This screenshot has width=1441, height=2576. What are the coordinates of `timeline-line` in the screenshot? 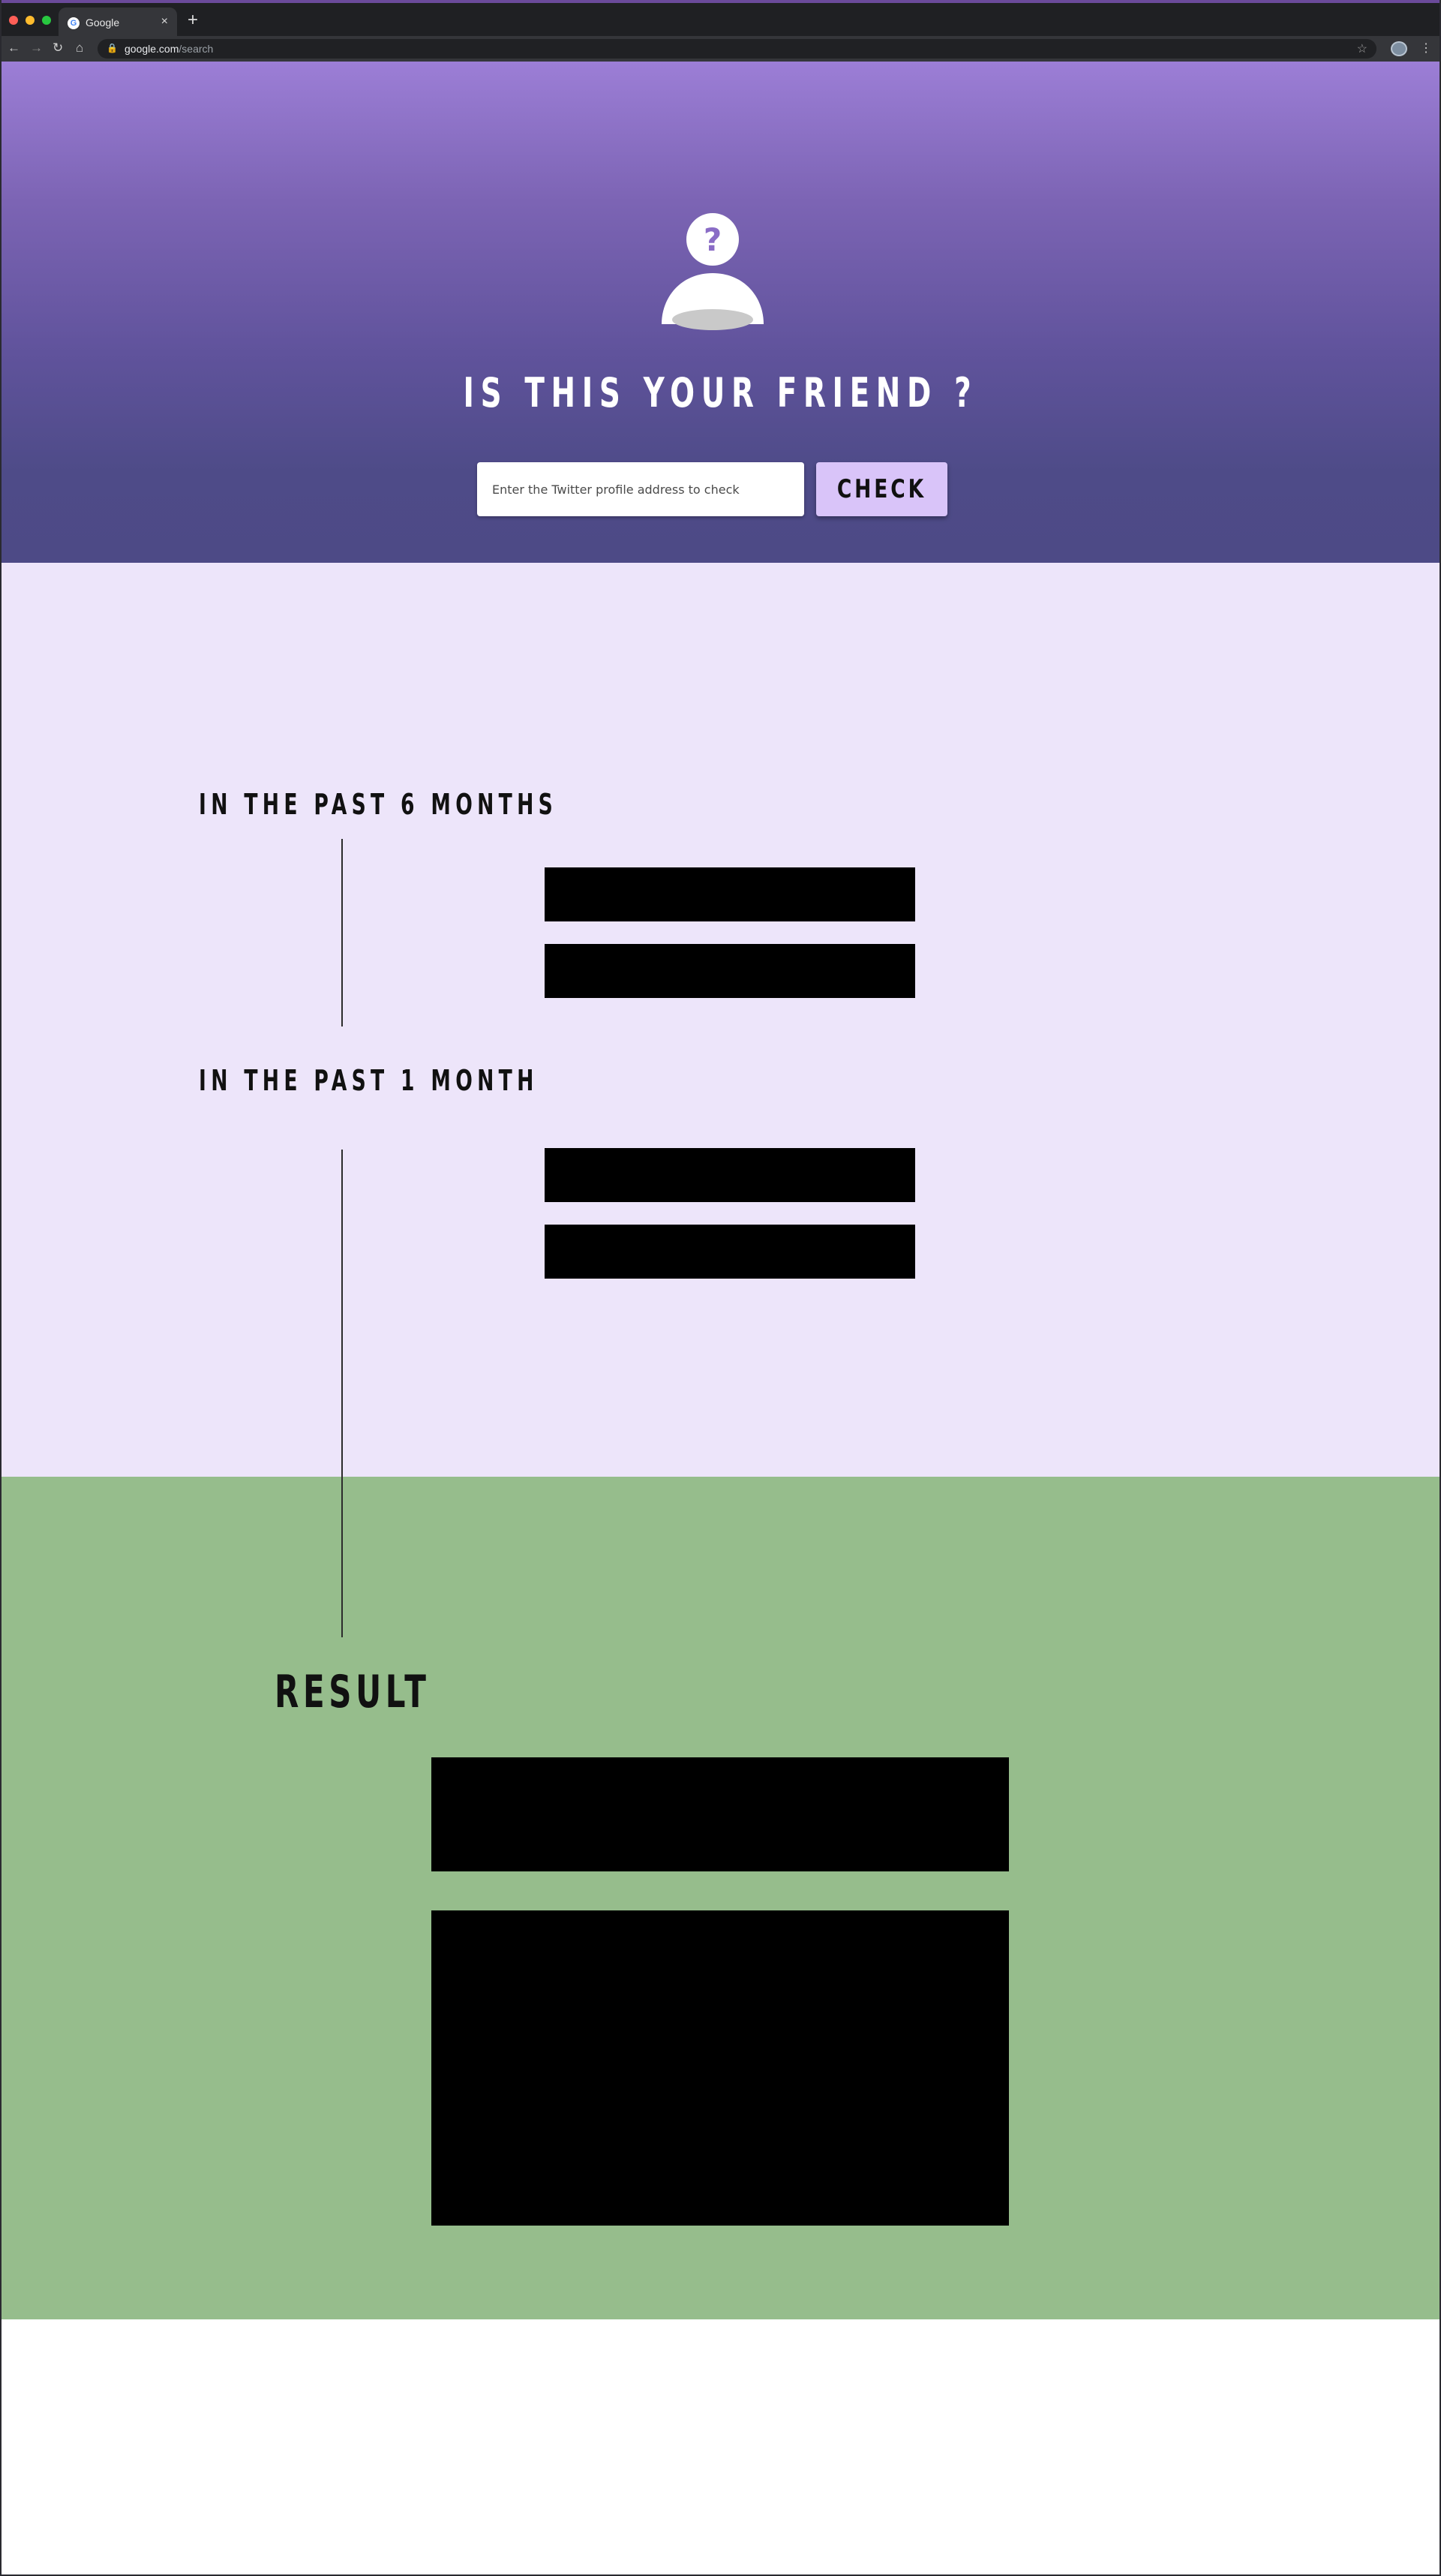 It's located at (342, 932).